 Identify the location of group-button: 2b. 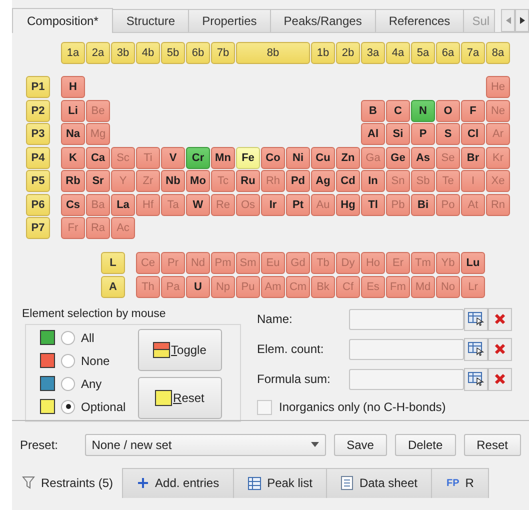
(348, 53).